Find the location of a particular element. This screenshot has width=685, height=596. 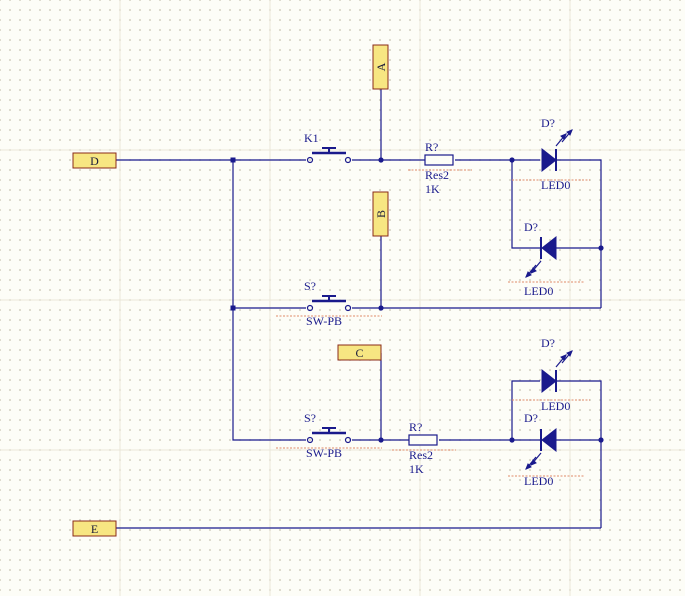

port-b-label: B is located at coordinates (381, 214).